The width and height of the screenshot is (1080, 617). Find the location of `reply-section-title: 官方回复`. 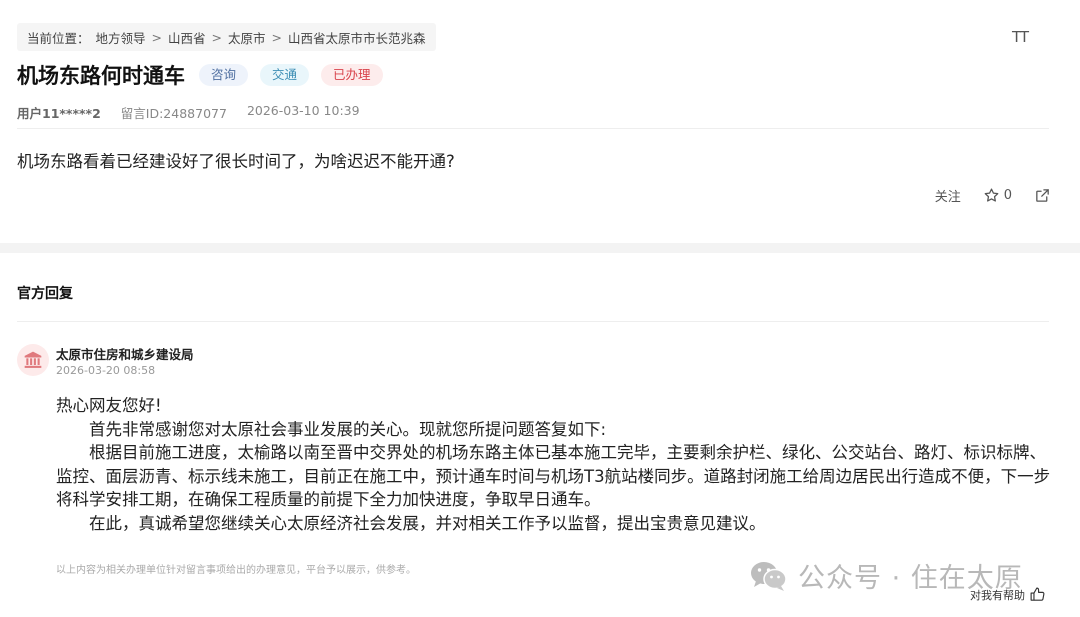

reply-section-title: 官方回复 is located at coordinates (45, 294).